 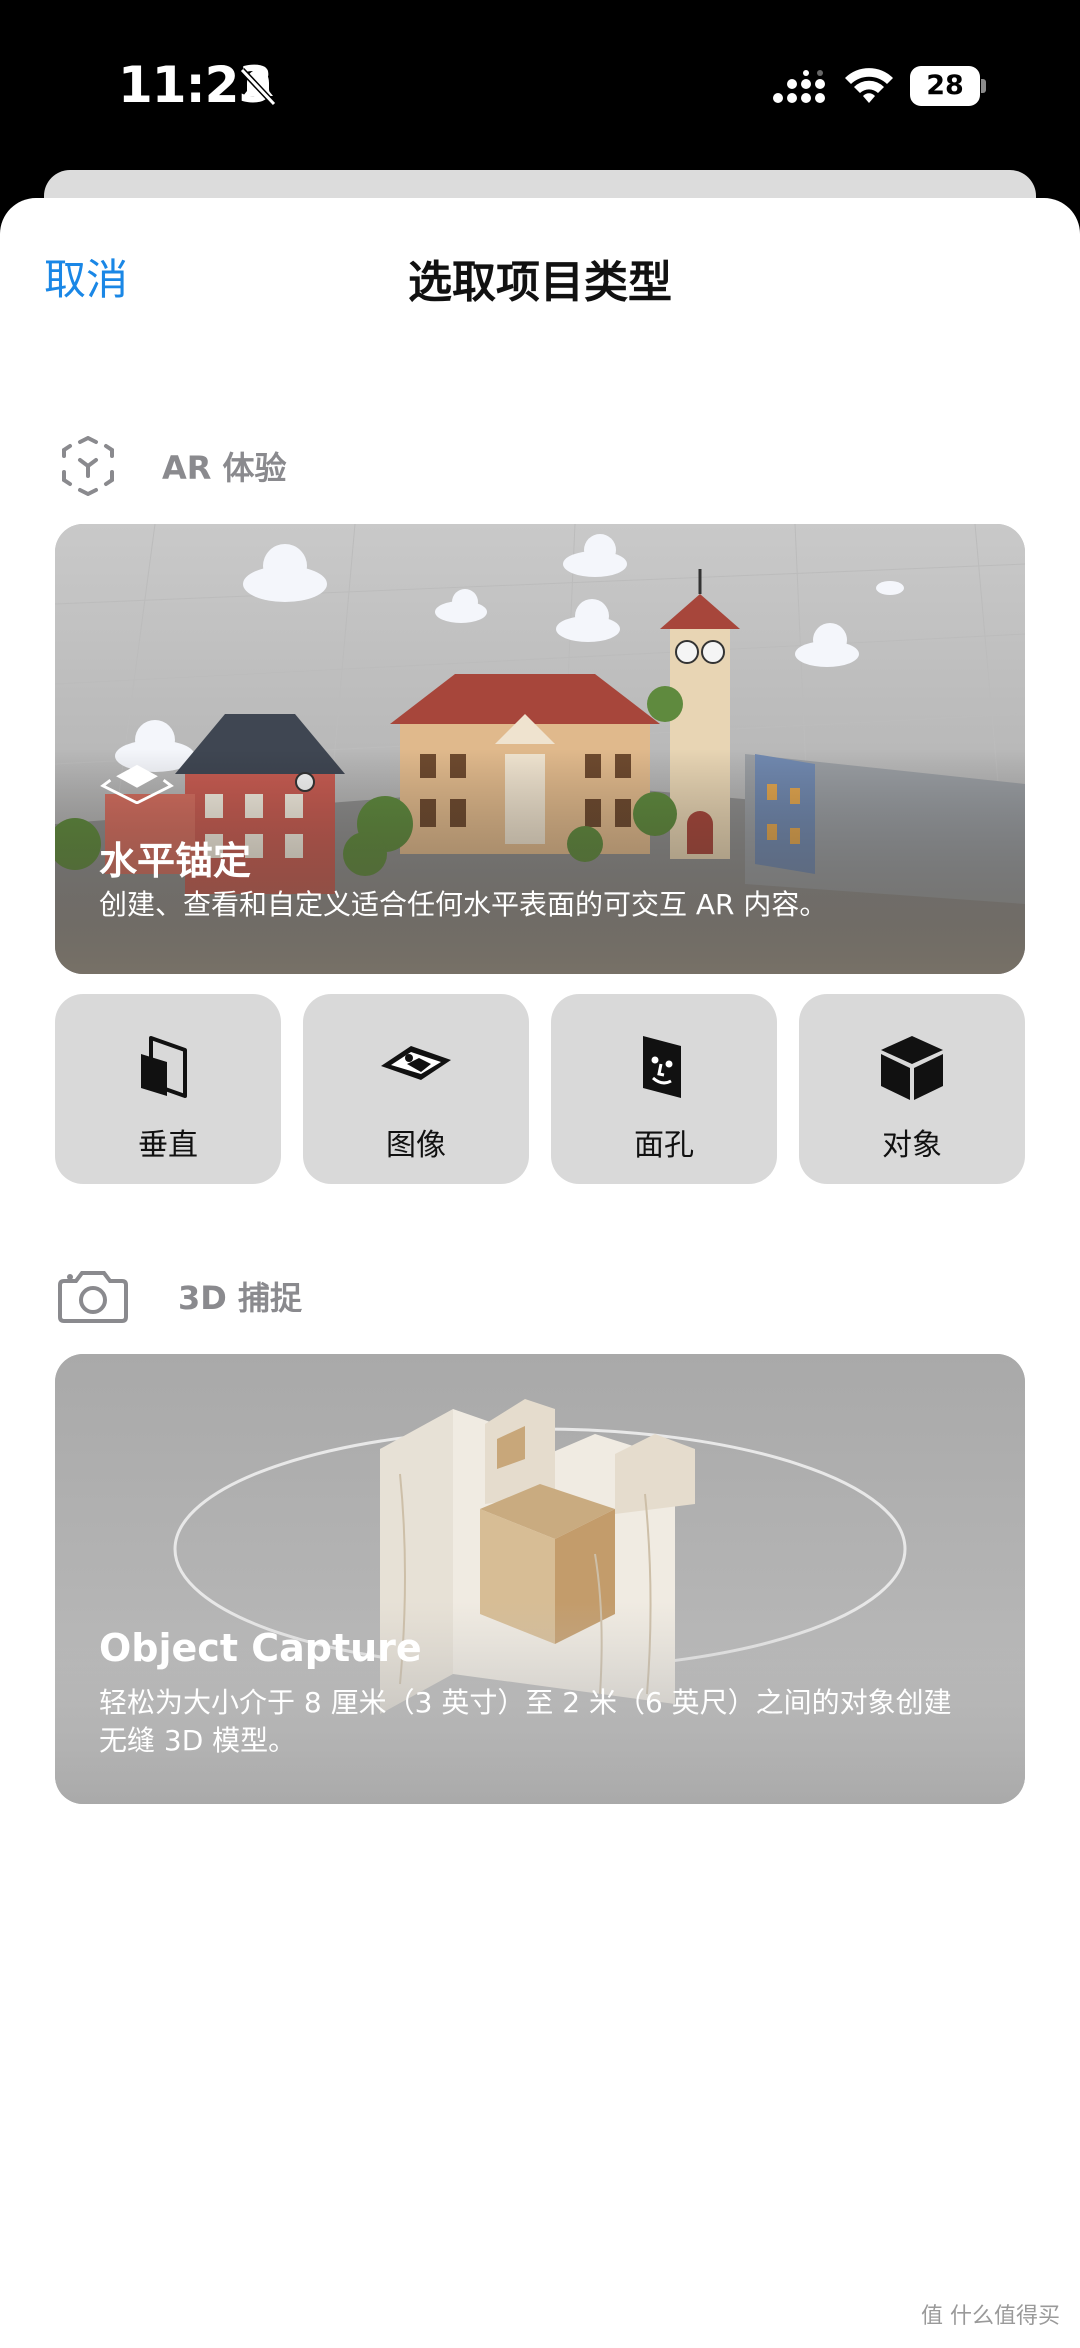 What do you see at coordinates (416, 1089) in the screenshot?
I see `image-option-tile: 图像` at bounding box center [416, 1089].